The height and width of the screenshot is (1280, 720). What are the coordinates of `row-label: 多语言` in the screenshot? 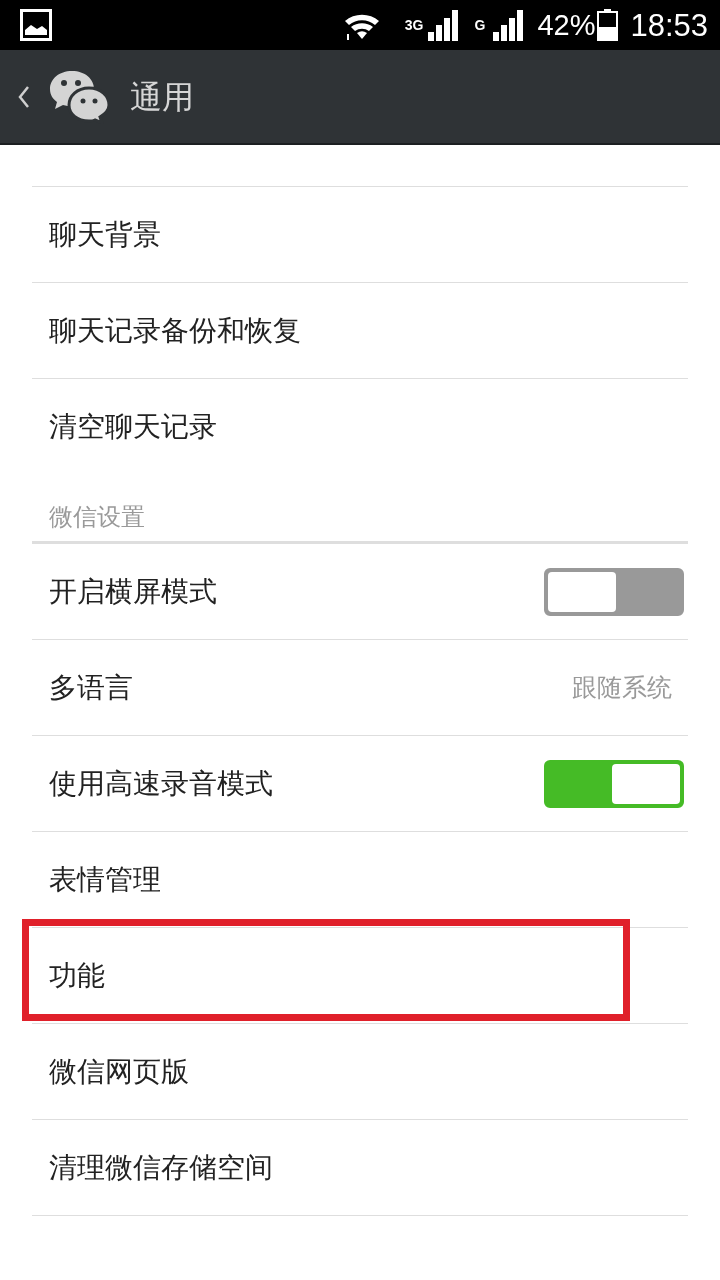 It's located at (91, 687).